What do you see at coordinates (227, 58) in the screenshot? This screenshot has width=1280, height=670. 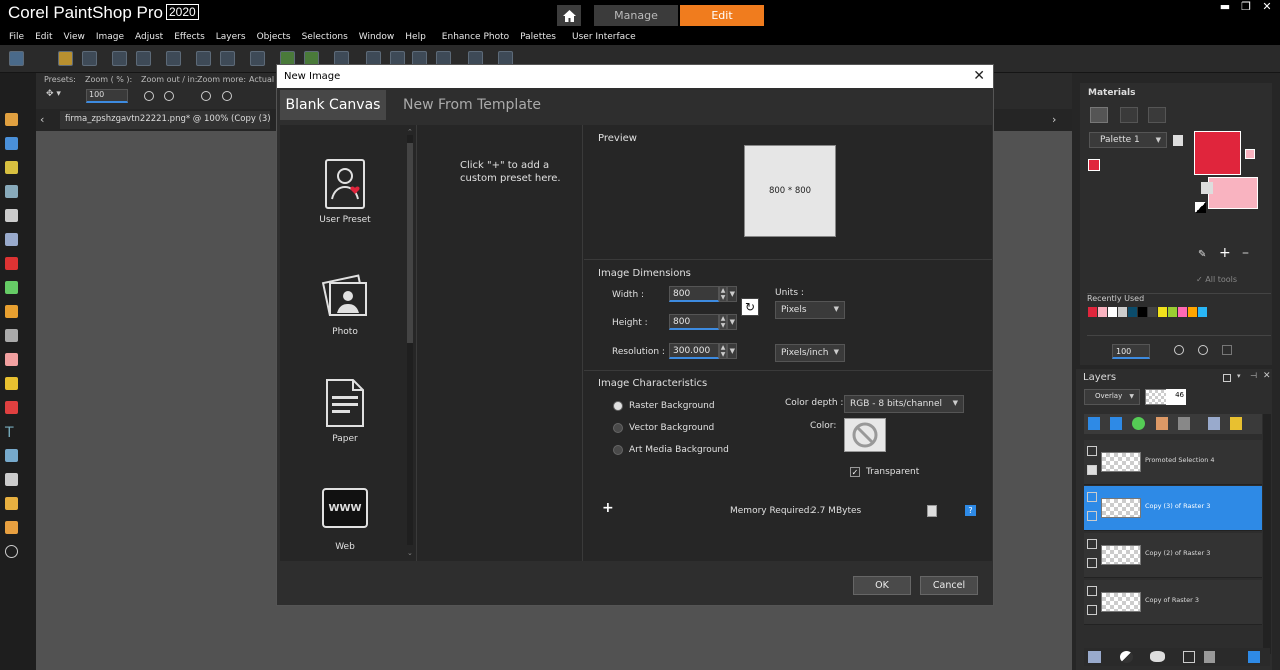 I see `redo-icon` at bounding box center [227, 58].